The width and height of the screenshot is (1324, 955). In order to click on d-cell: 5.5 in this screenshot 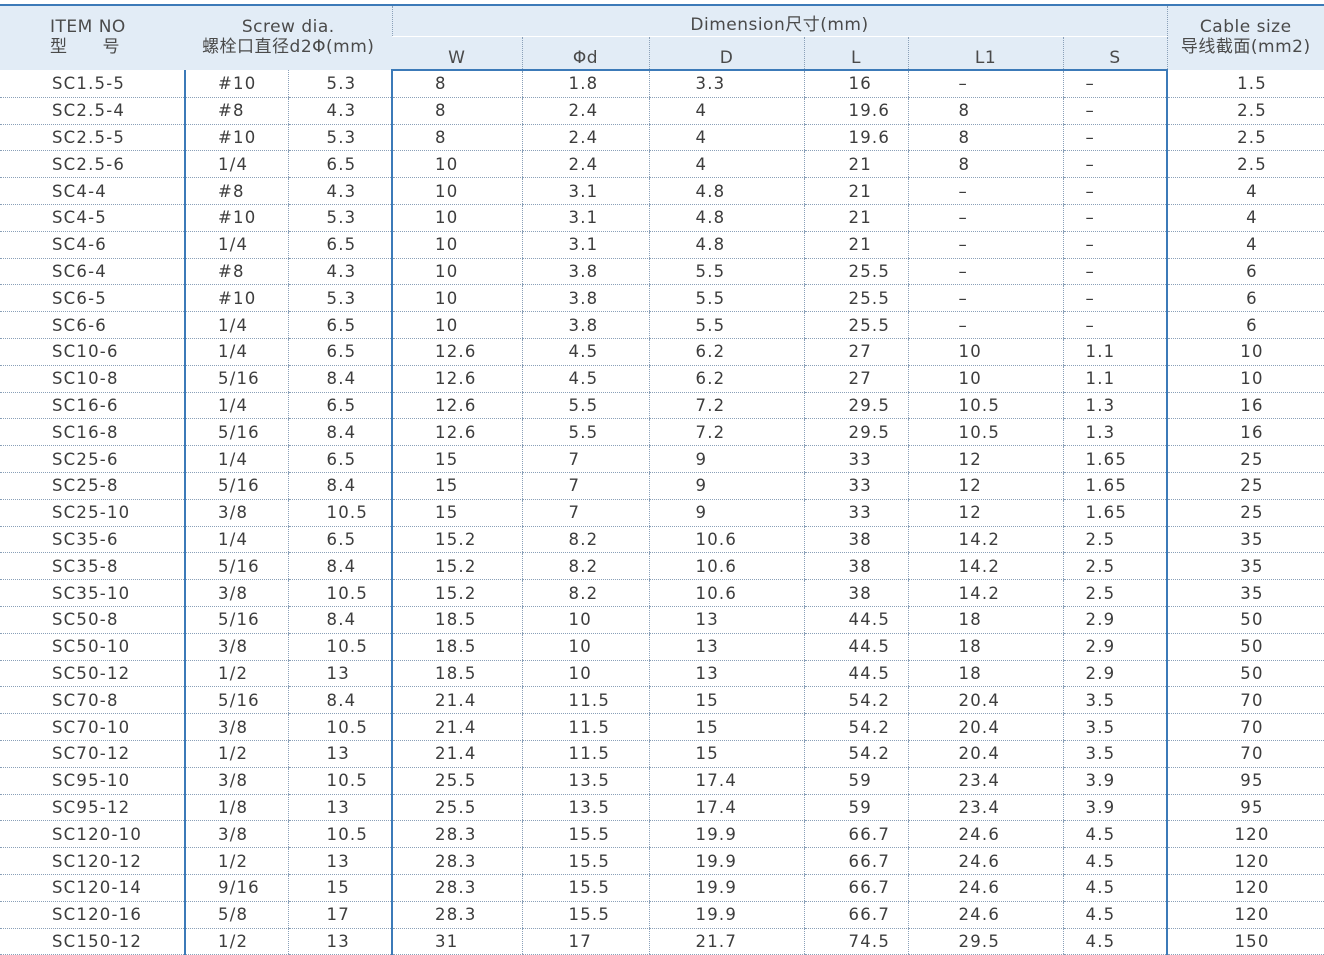, I will do `click(726, 325)`.